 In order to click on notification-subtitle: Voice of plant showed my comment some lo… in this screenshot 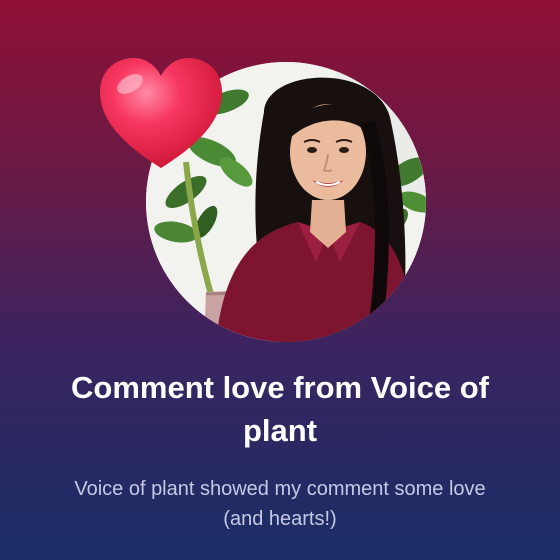, I will do `click(280, 504)`.